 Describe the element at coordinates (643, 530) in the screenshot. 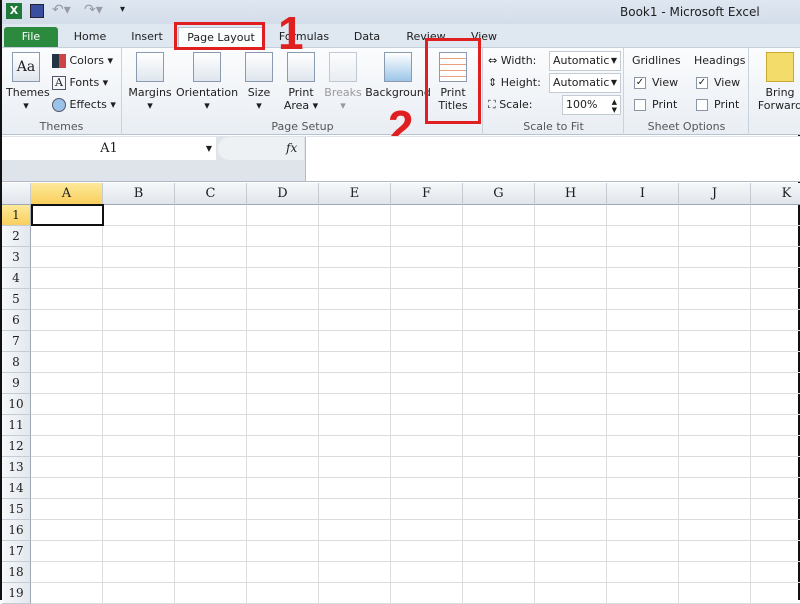

I see `cell-I16` at that location.